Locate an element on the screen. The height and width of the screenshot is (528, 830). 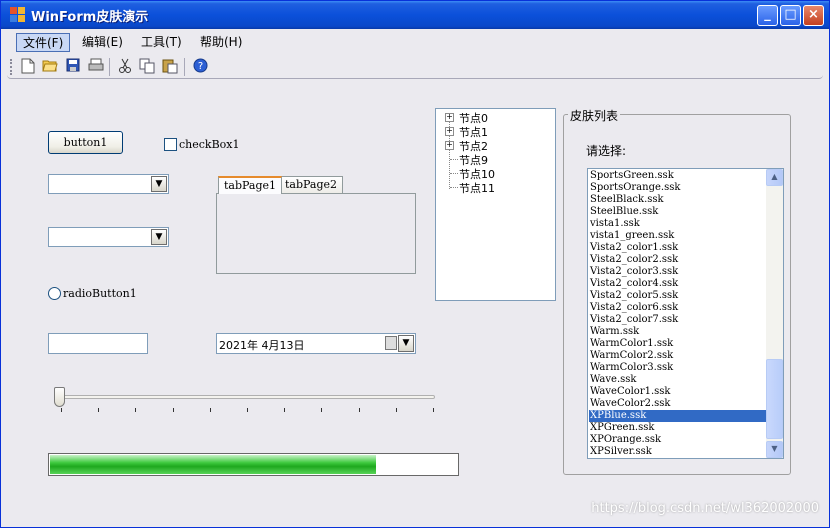
list-item: XPSilver.ssk is located at coordinates (677, 452).